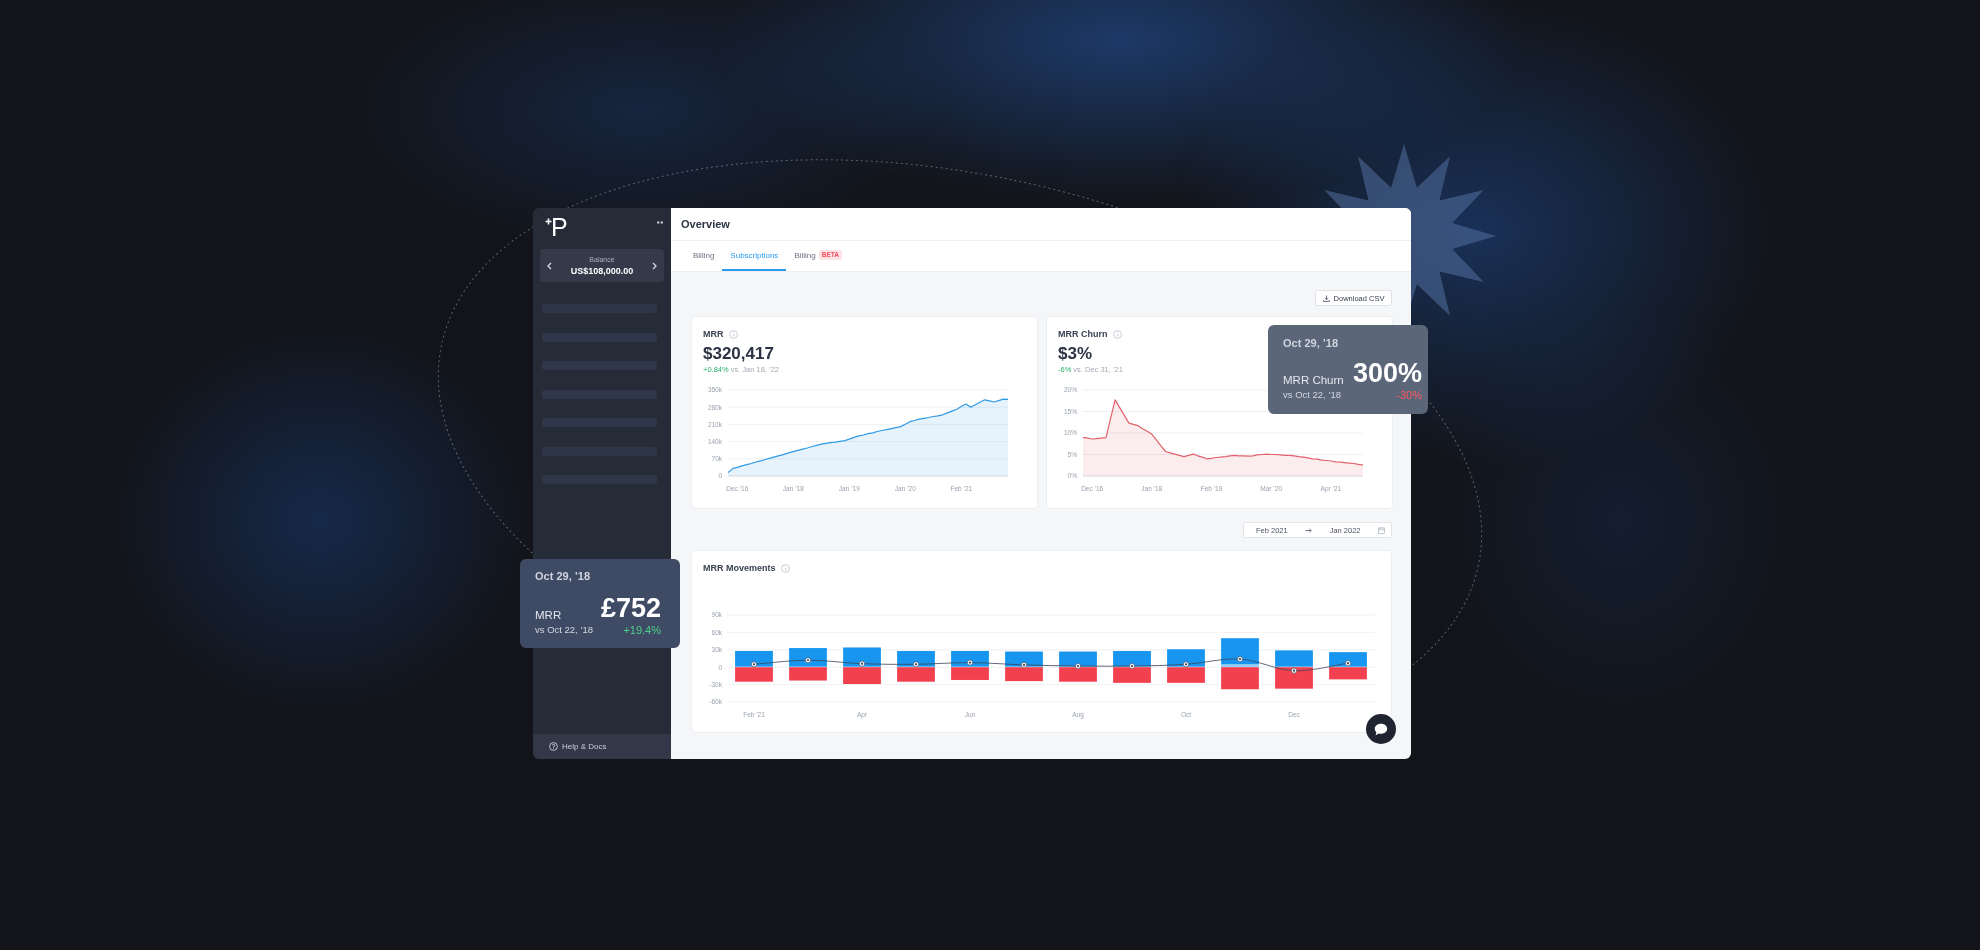  Describe the element at coordinates (1083, 334) in the screenshot. I see `card-title: MRR Churn` at that location.